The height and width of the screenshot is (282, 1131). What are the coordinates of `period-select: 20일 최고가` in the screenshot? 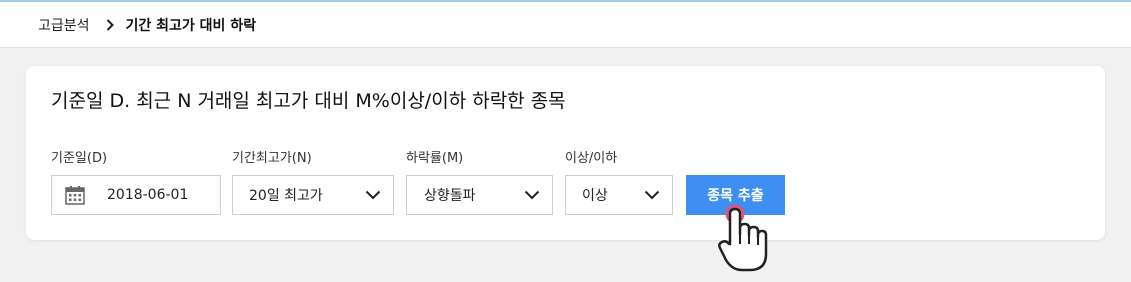 It's located at (313, 195).